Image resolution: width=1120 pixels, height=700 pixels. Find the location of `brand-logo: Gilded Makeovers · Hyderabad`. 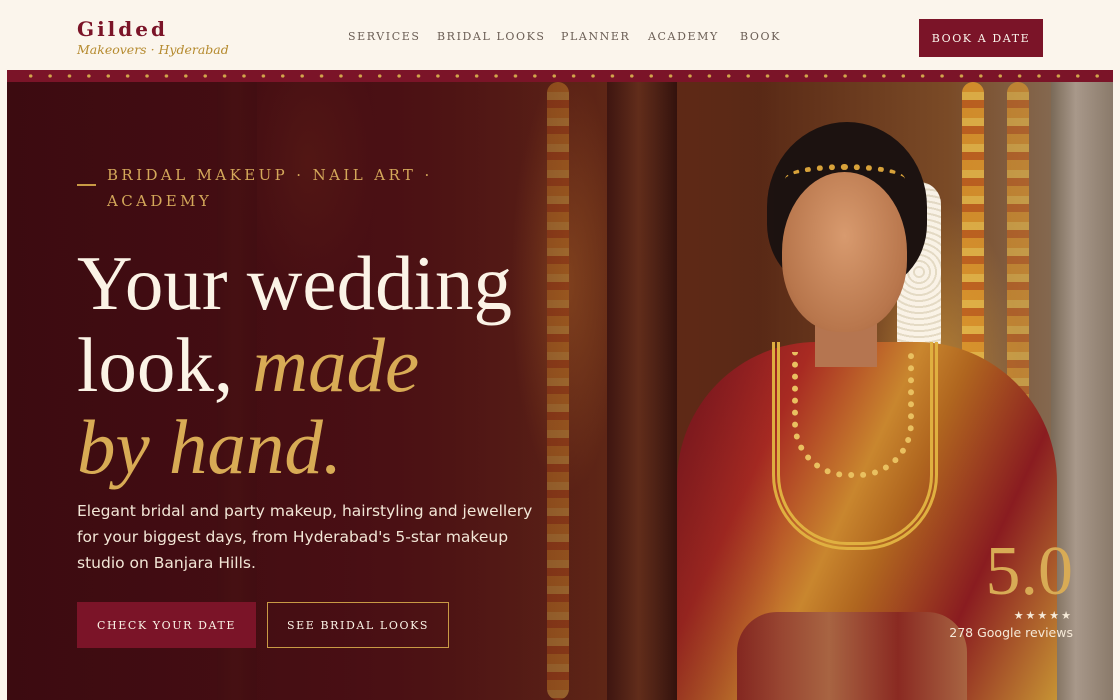

brand-logo: Gilded Makeovers · Hyderabad is located at coordinates (153, 37).